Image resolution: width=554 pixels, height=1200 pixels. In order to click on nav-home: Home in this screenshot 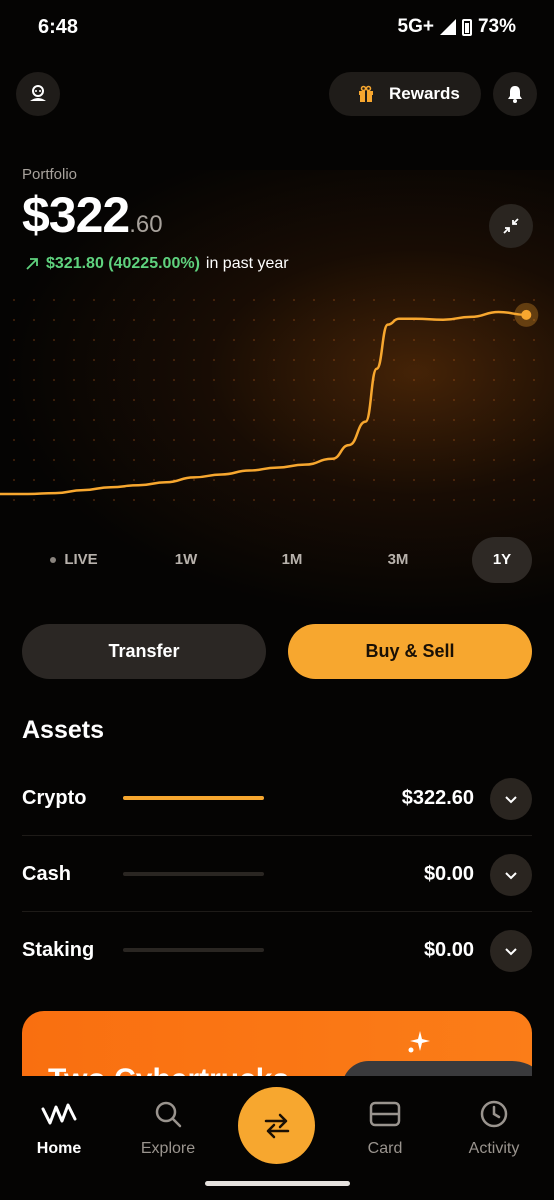, I will do `click(59, 1127)`.